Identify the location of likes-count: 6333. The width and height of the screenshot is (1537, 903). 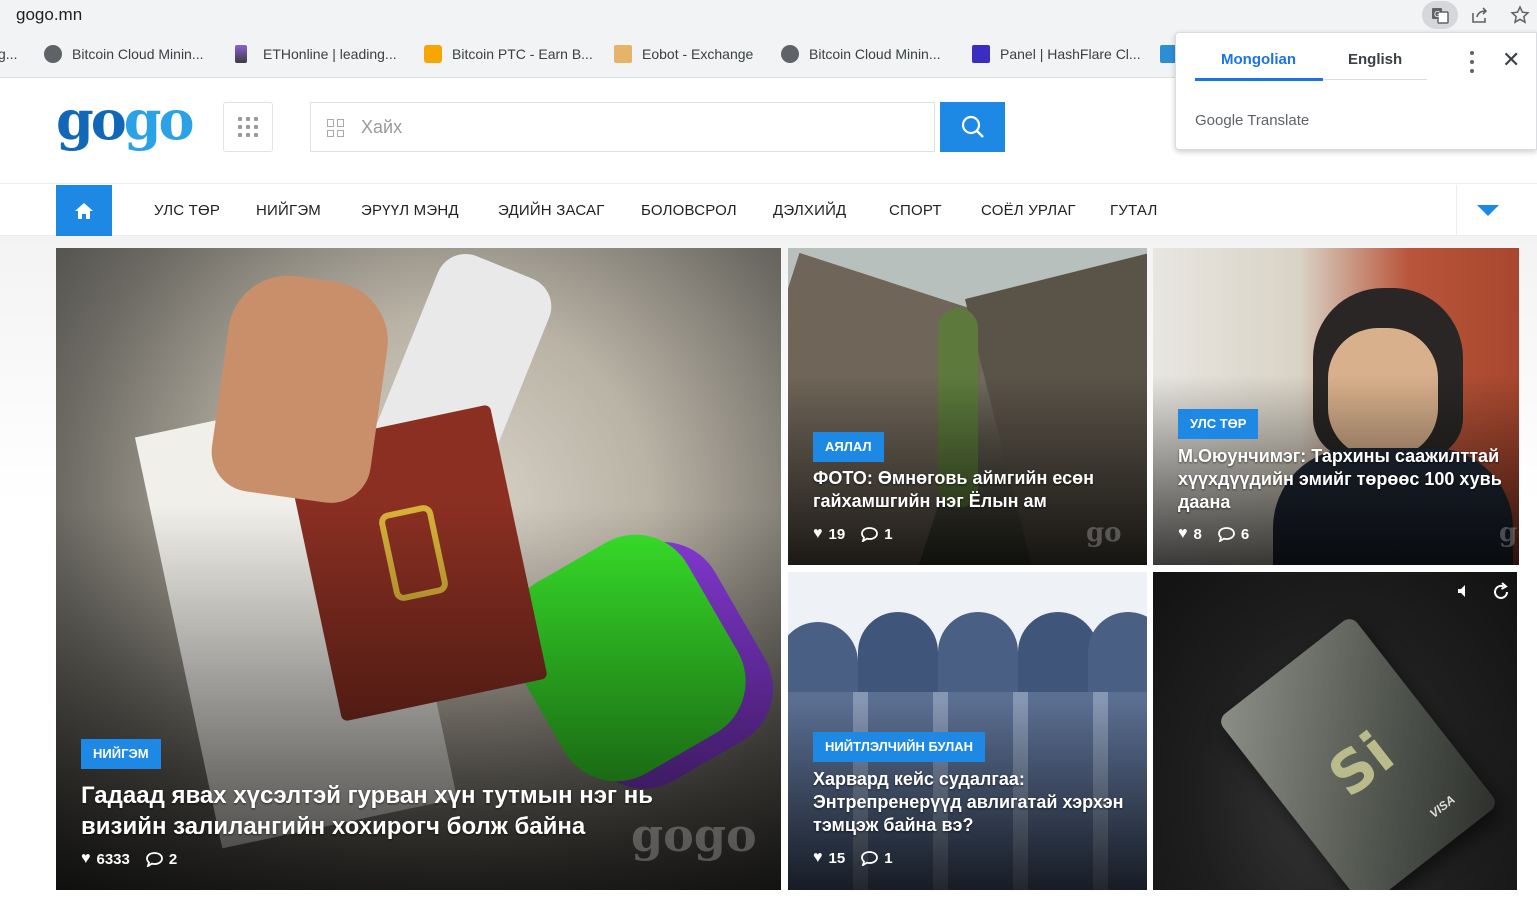
(113, 859).